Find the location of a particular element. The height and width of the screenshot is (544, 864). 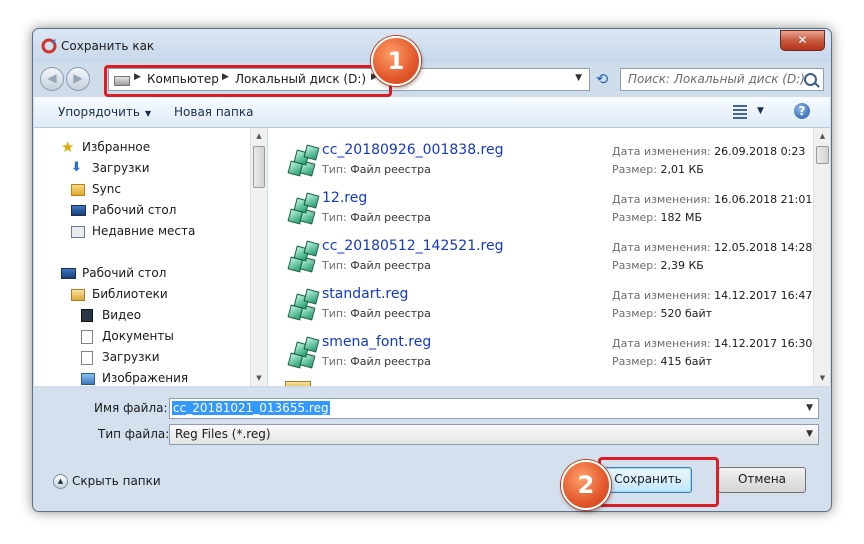

window-title: Сохранить как is located at coordinates (108, 46).